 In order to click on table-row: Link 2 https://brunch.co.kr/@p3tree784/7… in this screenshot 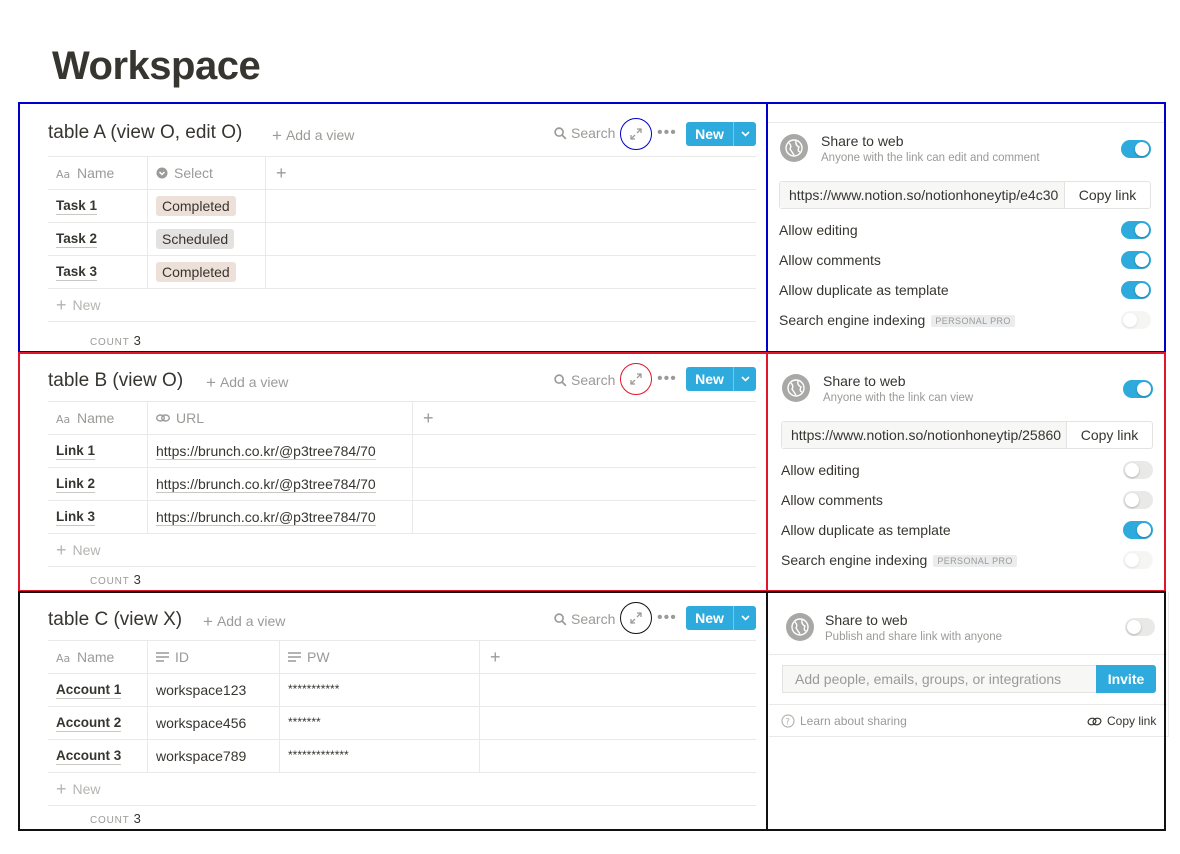, I will do `click(402, 484)`.